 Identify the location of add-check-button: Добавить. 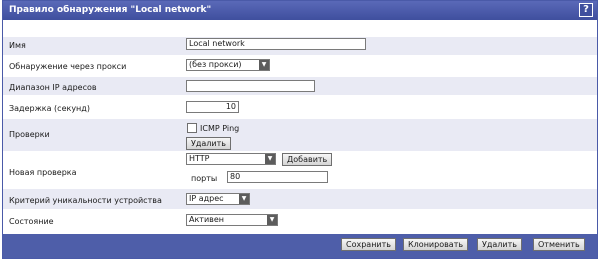
(307, 159).